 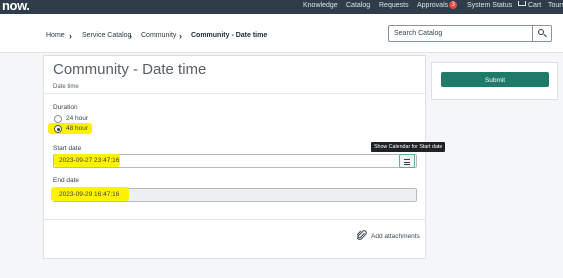 What do you see at coordinates (395, 237) in the screenshot?
I see `add-attachments-link: Add attachments` at bounding box center [395, 237].